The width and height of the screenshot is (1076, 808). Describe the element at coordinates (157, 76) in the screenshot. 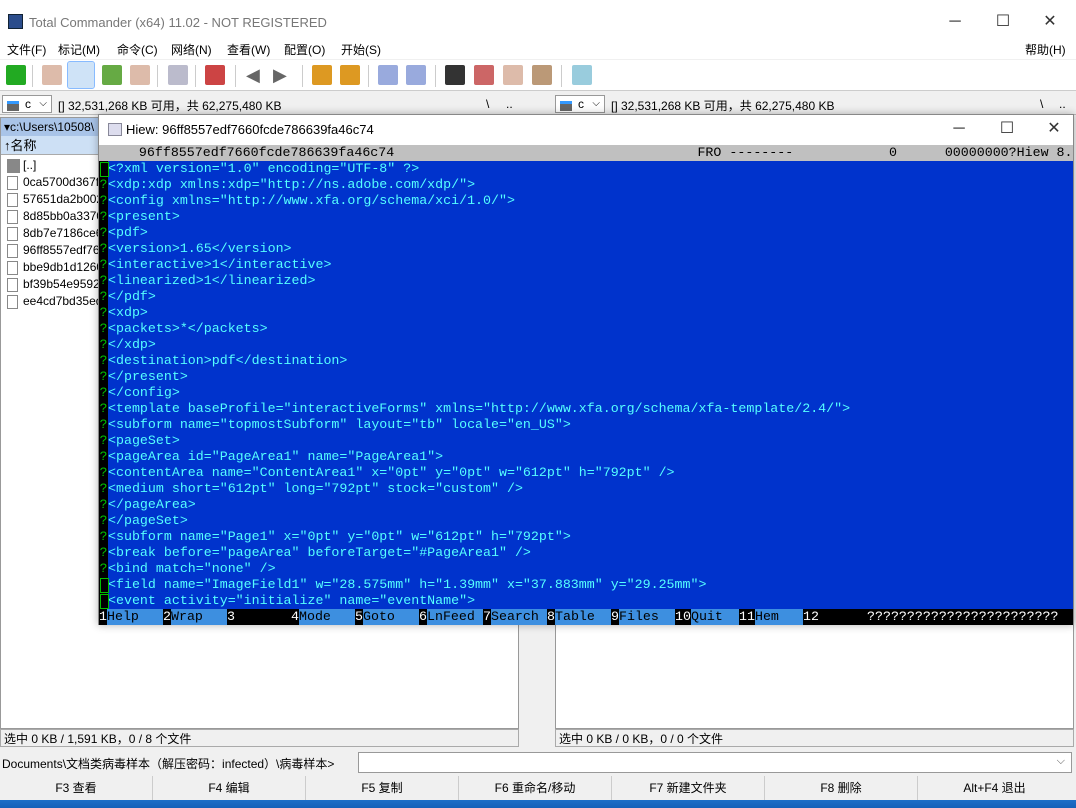

I see `toolbar-separator` at that location.